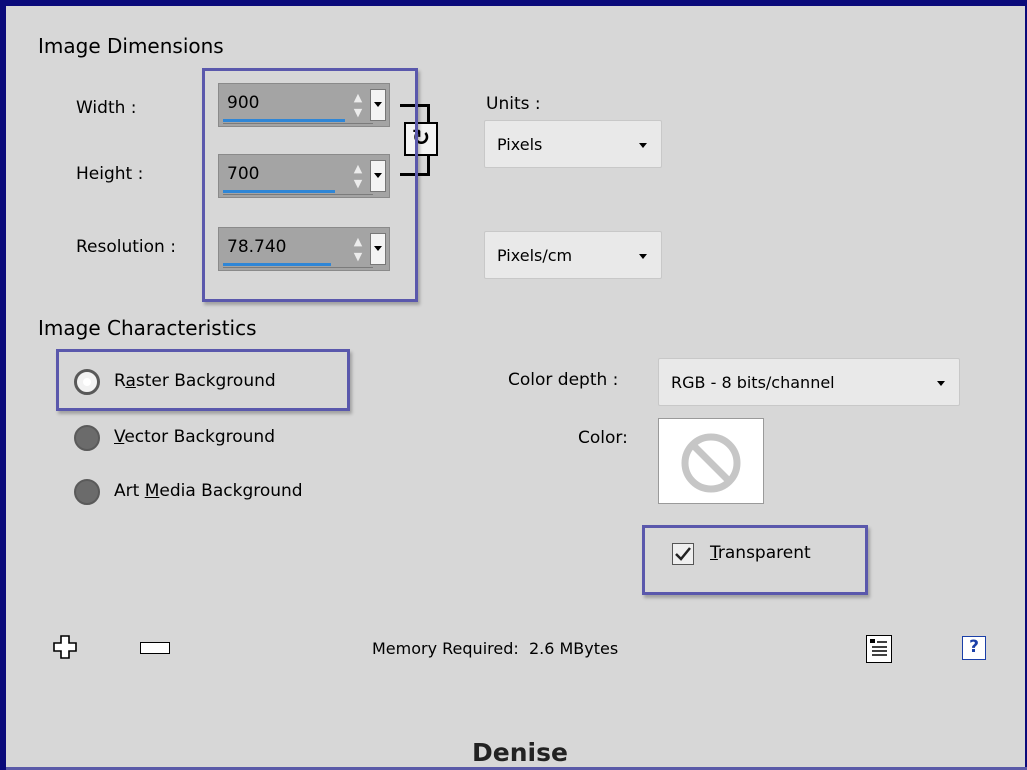 The height and width of the screenshot is (770, 1027). What do you see at coordinates (753, 382) in the screenshot?
I see `color-depth-value: RGB - 8 bits/channel` at bounding box center [753, 382].